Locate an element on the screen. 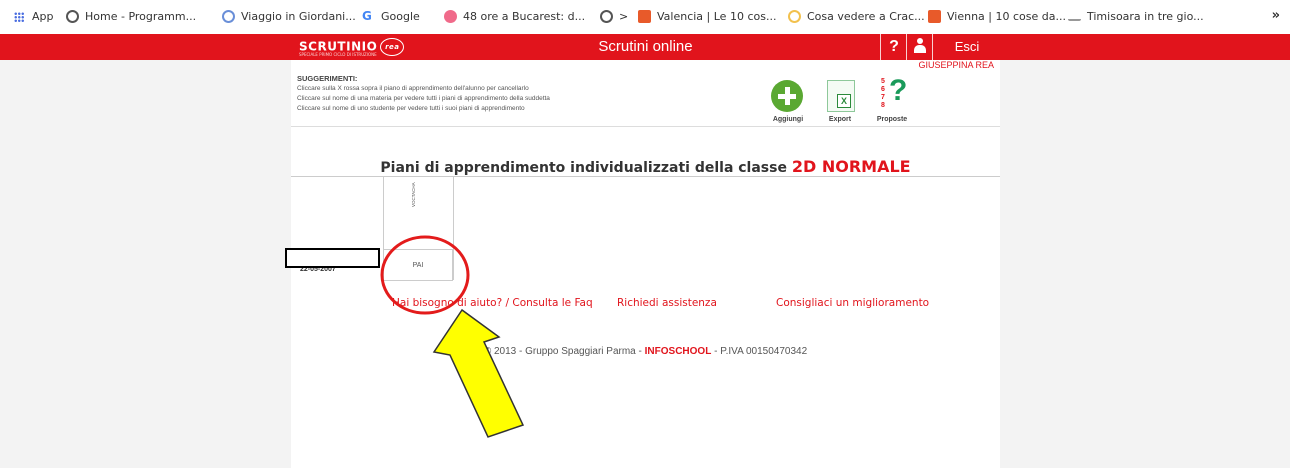 This screenshot has width=1290, height=468. excel-icon: X is located at coordinates (841, 96).